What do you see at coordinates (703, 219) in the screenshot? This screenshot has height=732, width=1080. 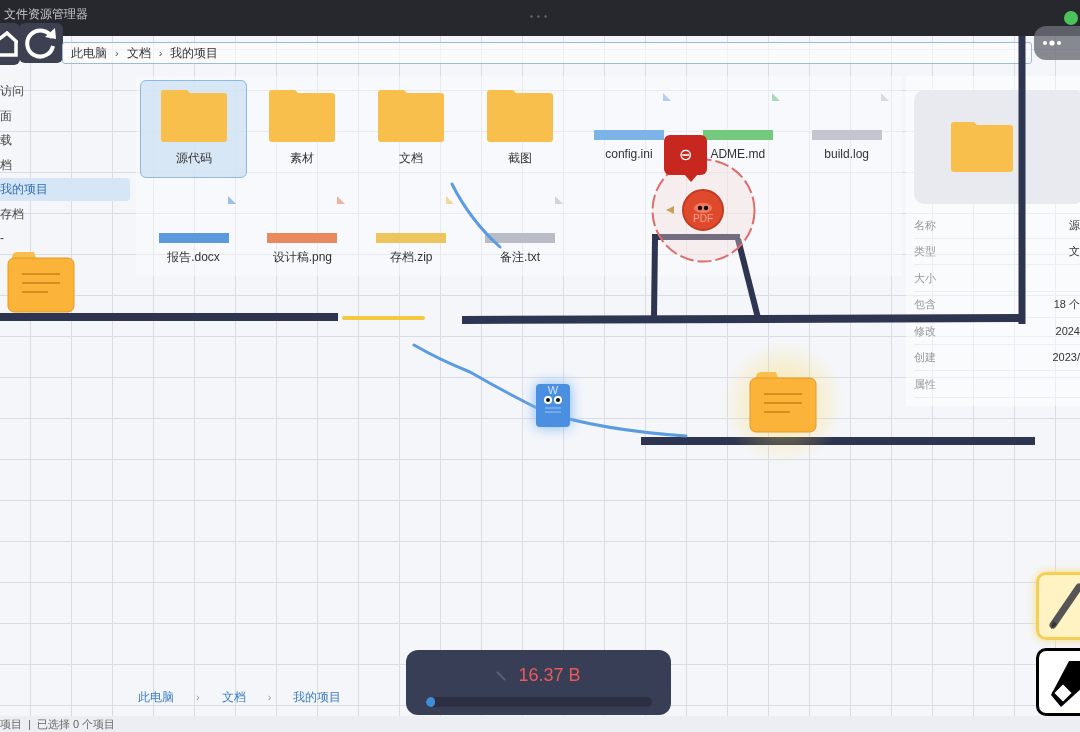 I see `character-label: PDF` at bounding box center [703, 219].